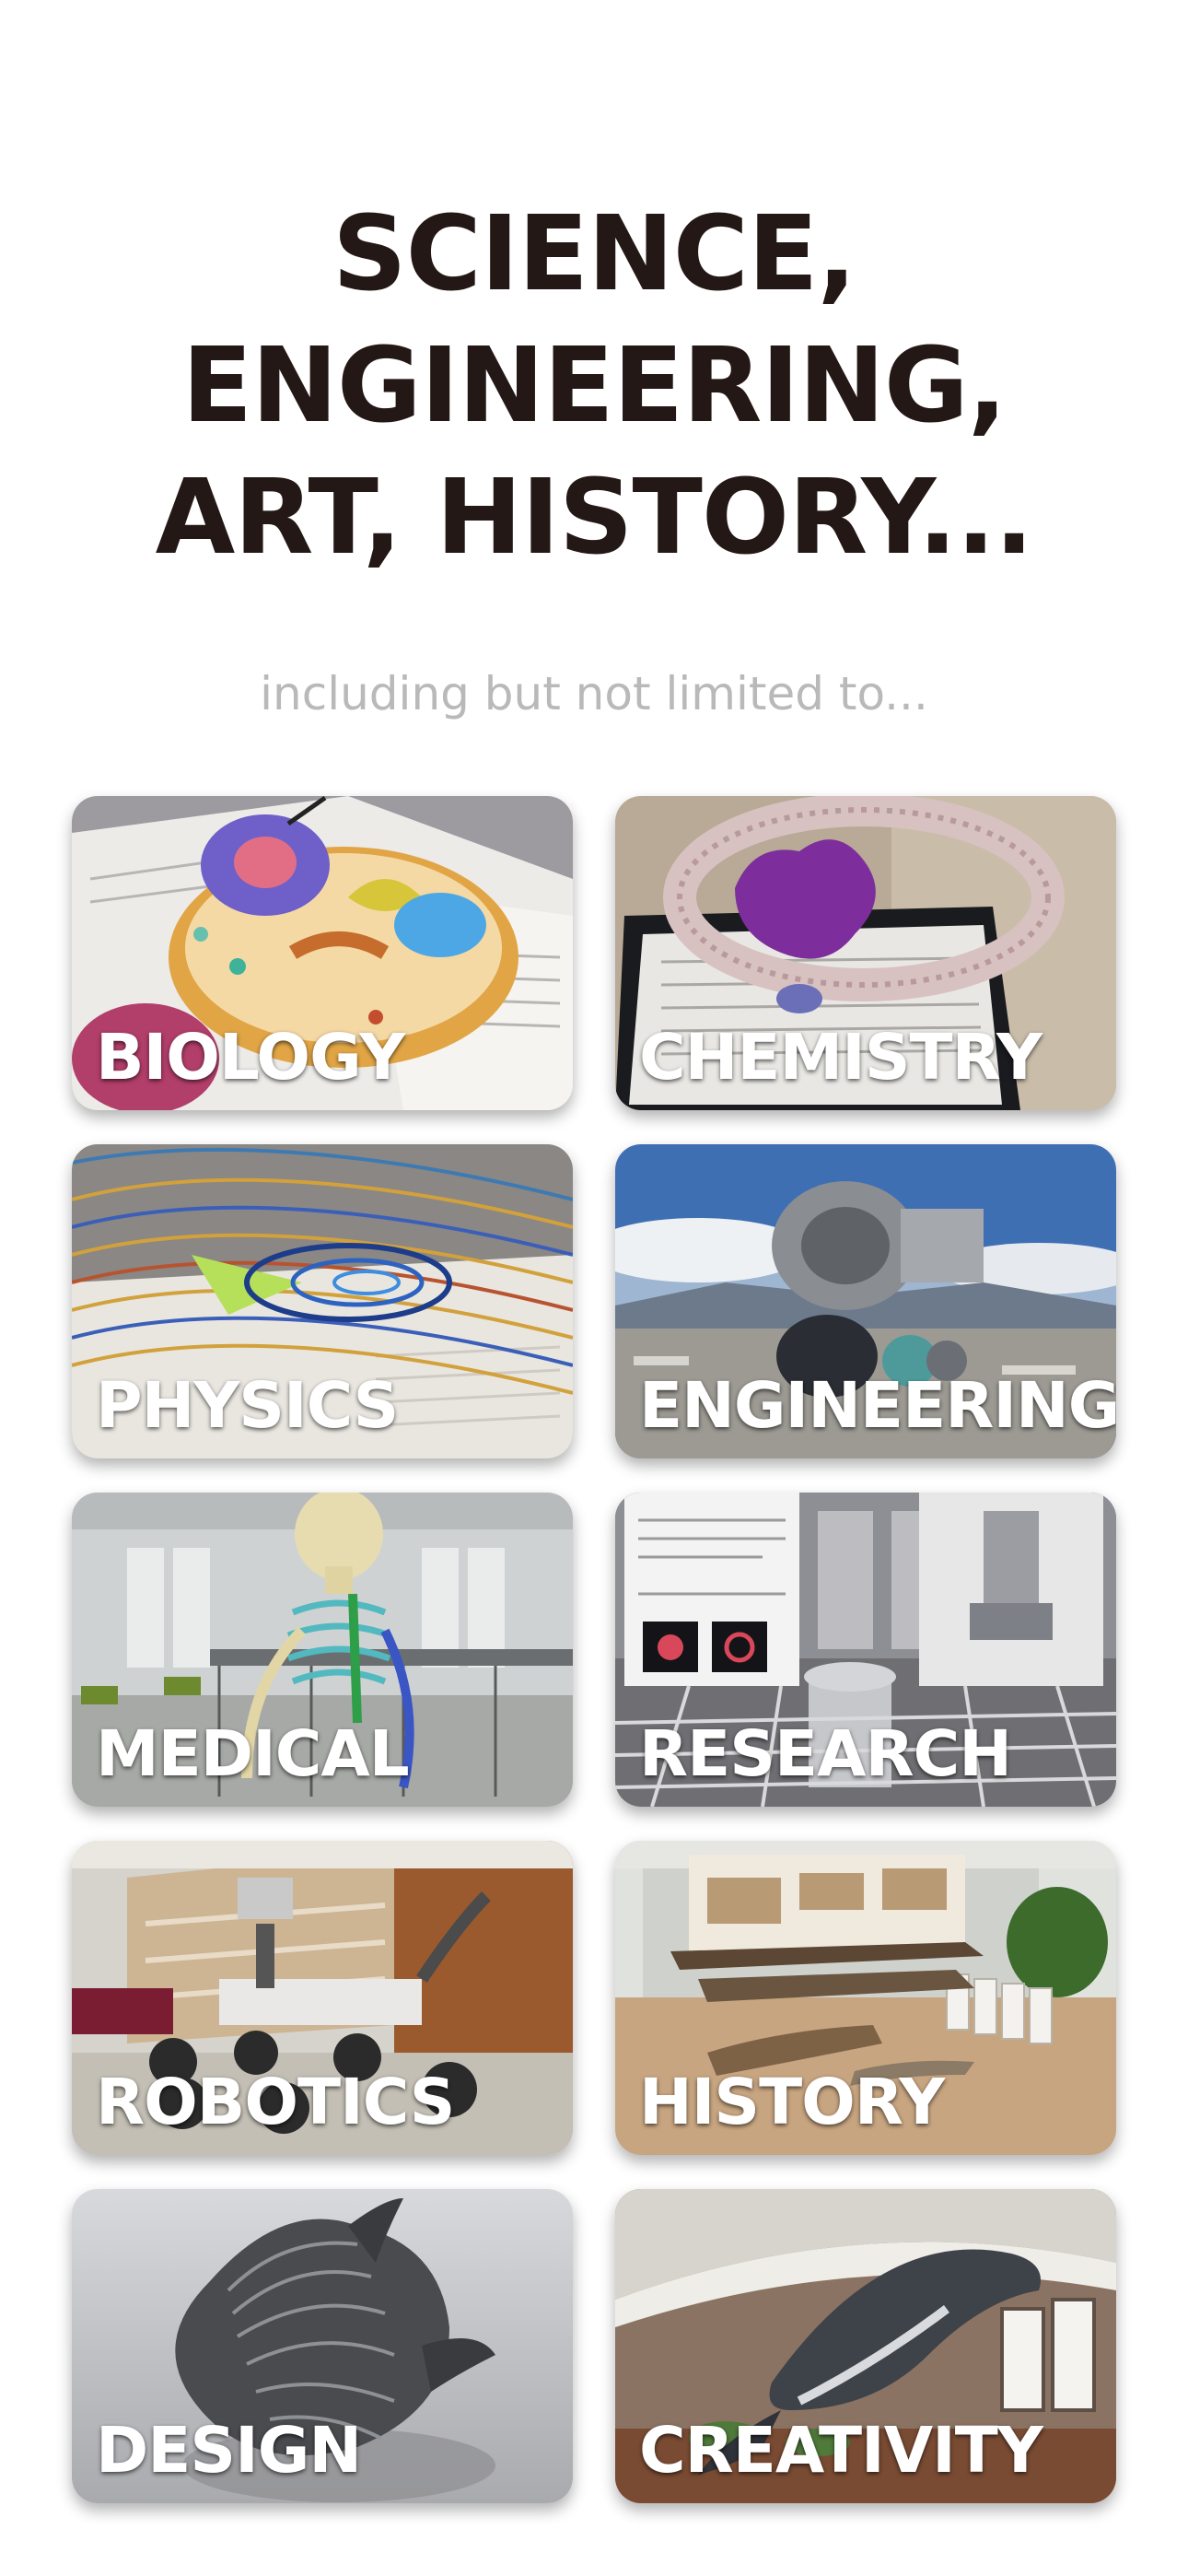  Describe the element at coordinates (825, 1754) in the screenshot. I see `category-label: RESEARCH` at that location.